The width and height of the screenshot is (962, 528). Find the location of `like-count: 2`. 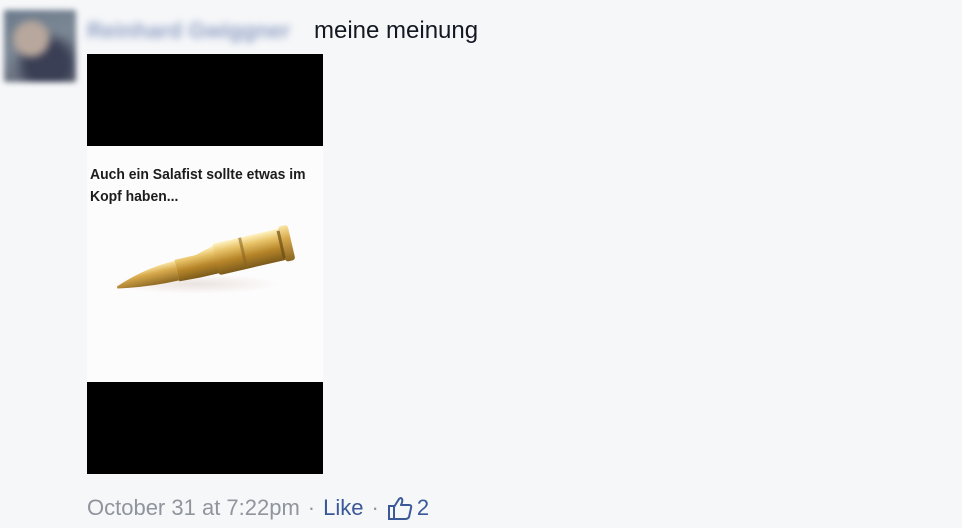

like-count: 2 is located at coordinates (423, 507).